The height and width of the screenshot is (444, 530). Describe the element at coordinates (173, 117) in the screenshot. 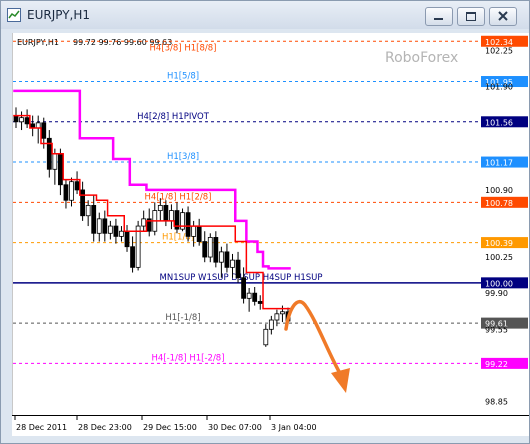

I see `level-label: H4[2/8] H1PIVOT` at that location.